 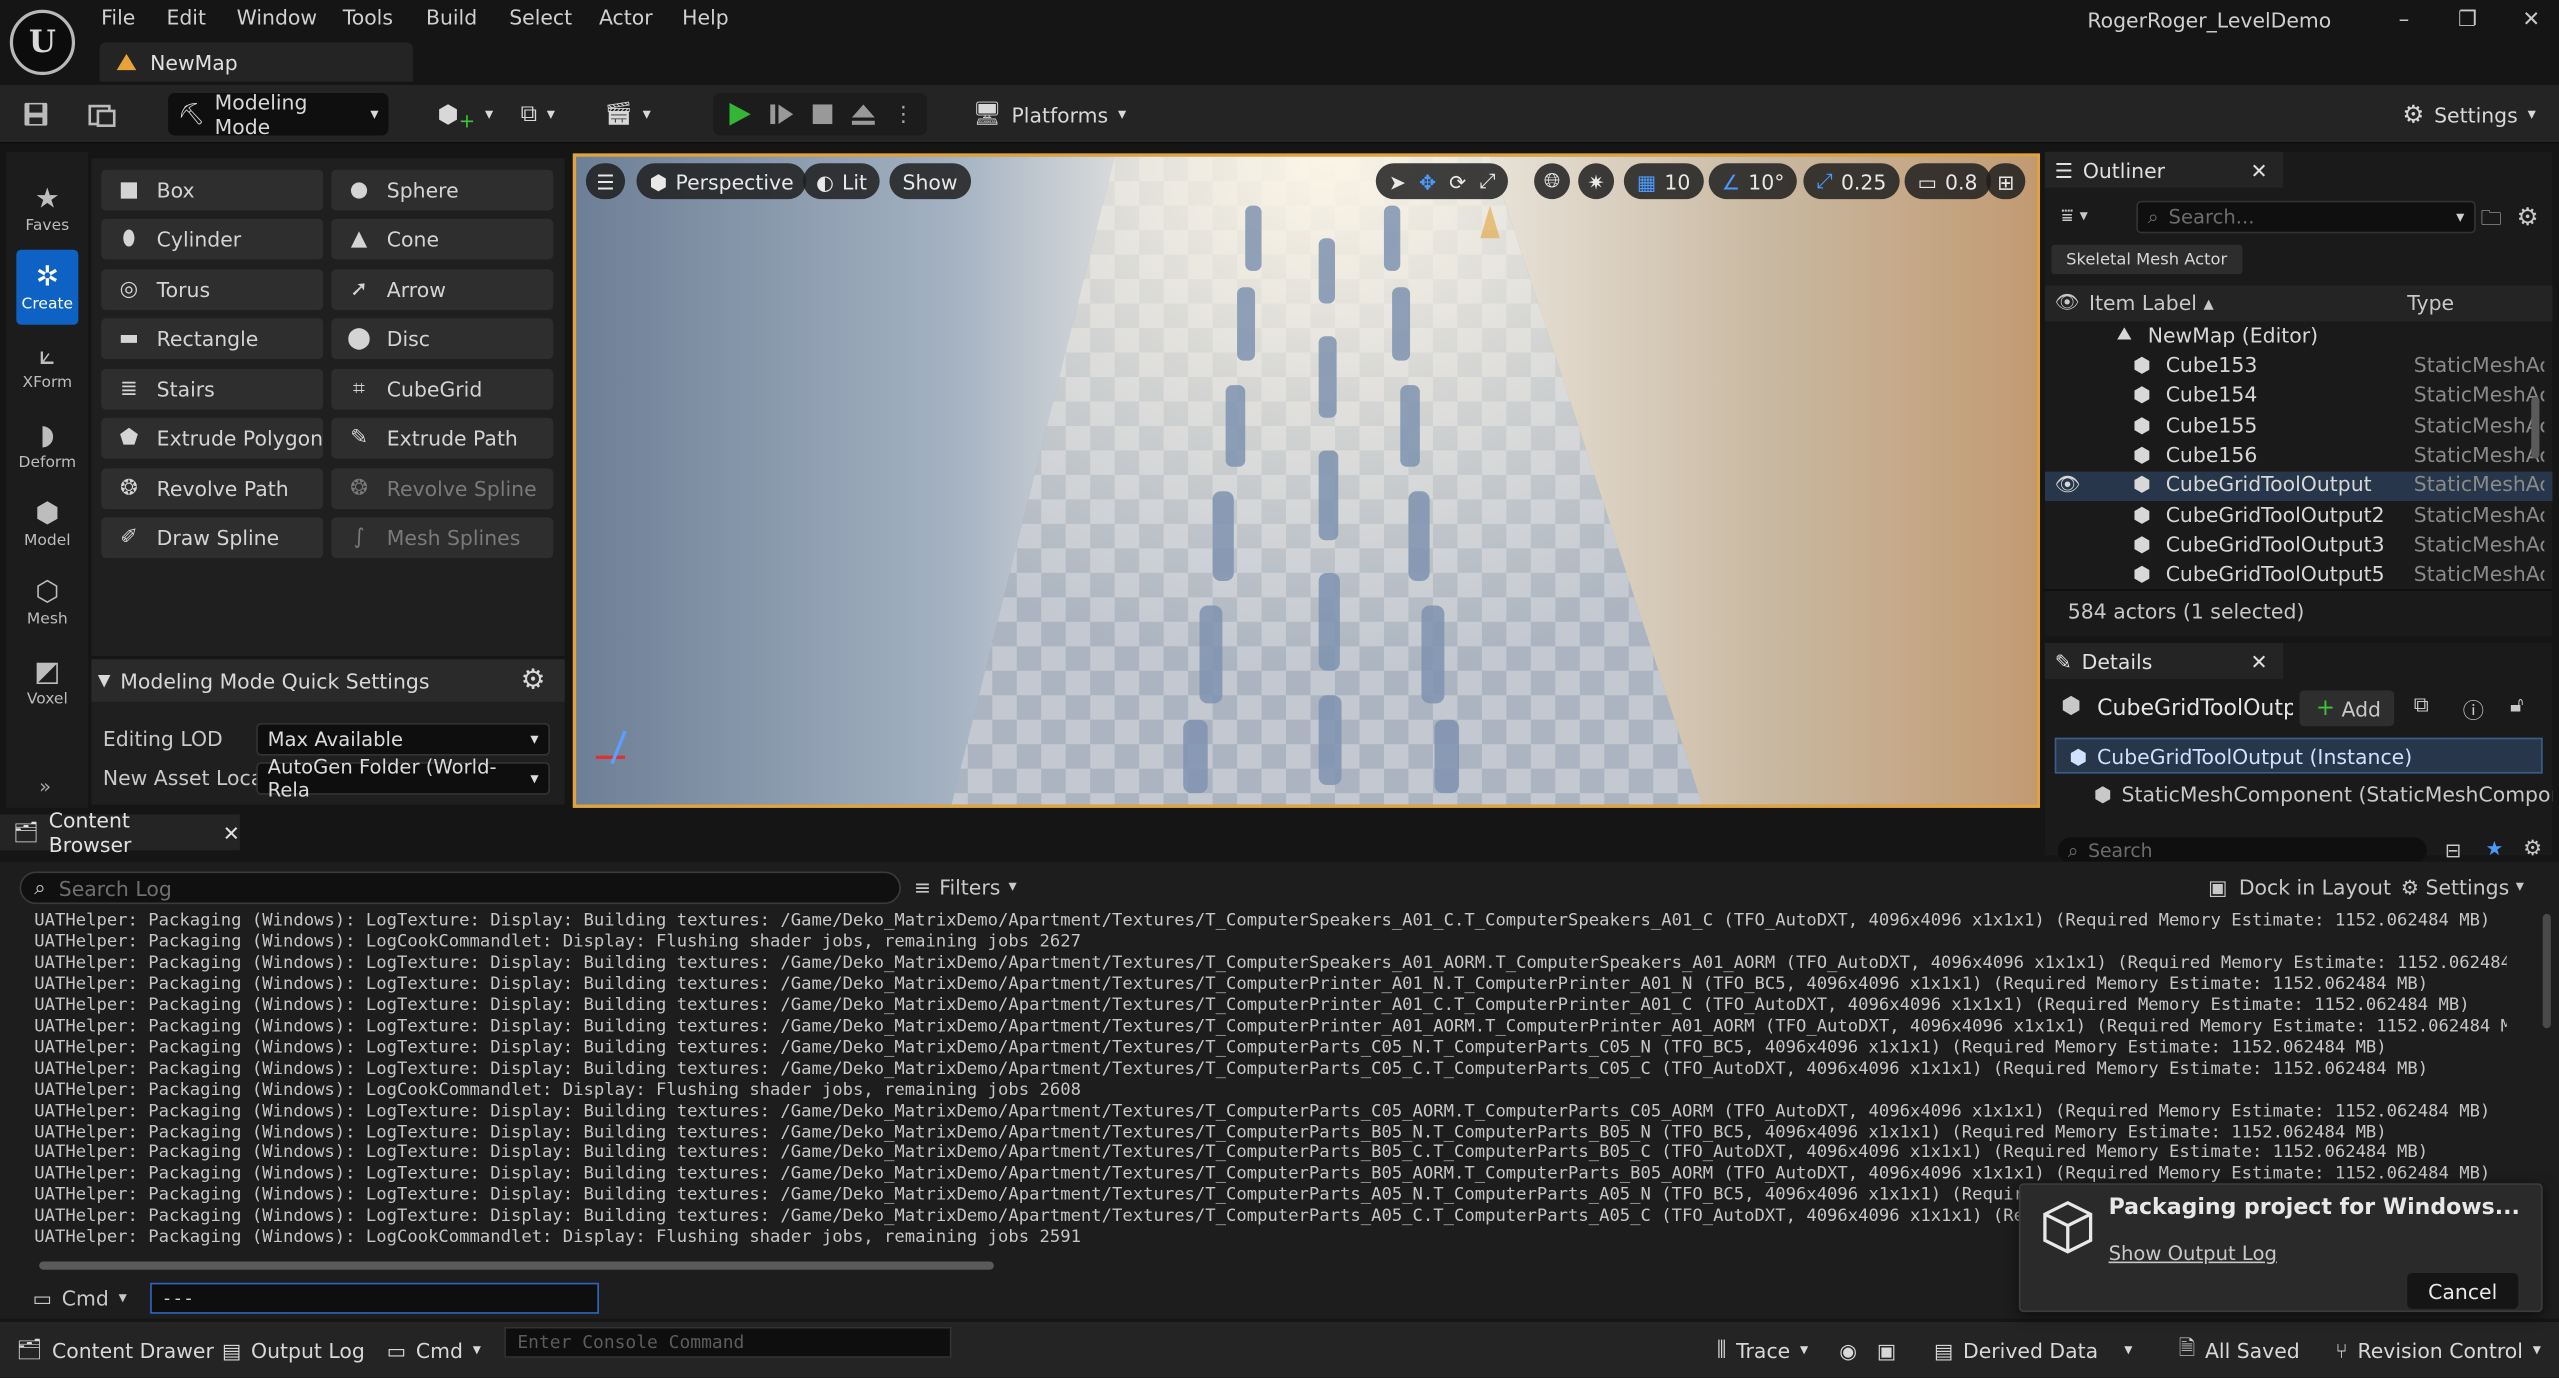 What do you see at coordinates (2298, 755) in the screenshot?
I see `instance-row: ⬢ CubeGridToolOutput (Instance)` at bounding box center [2298, 755].